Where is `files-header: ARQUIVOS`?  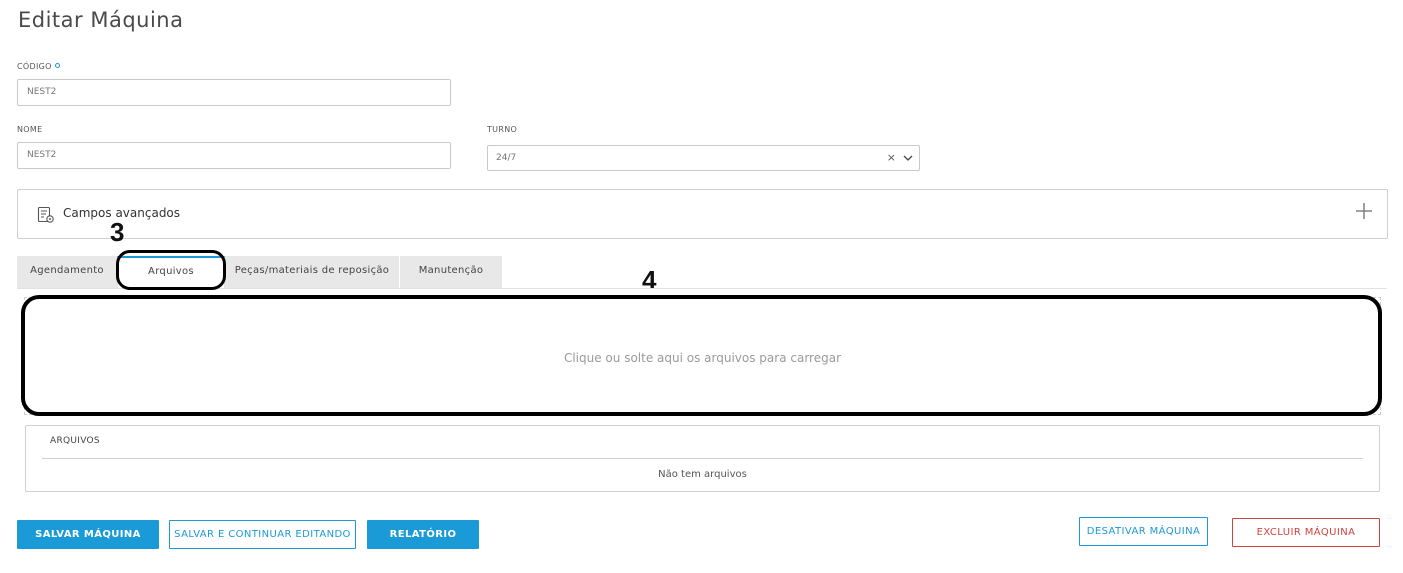
files-header: ARQUIVOS is located at coordinates (75, 441).